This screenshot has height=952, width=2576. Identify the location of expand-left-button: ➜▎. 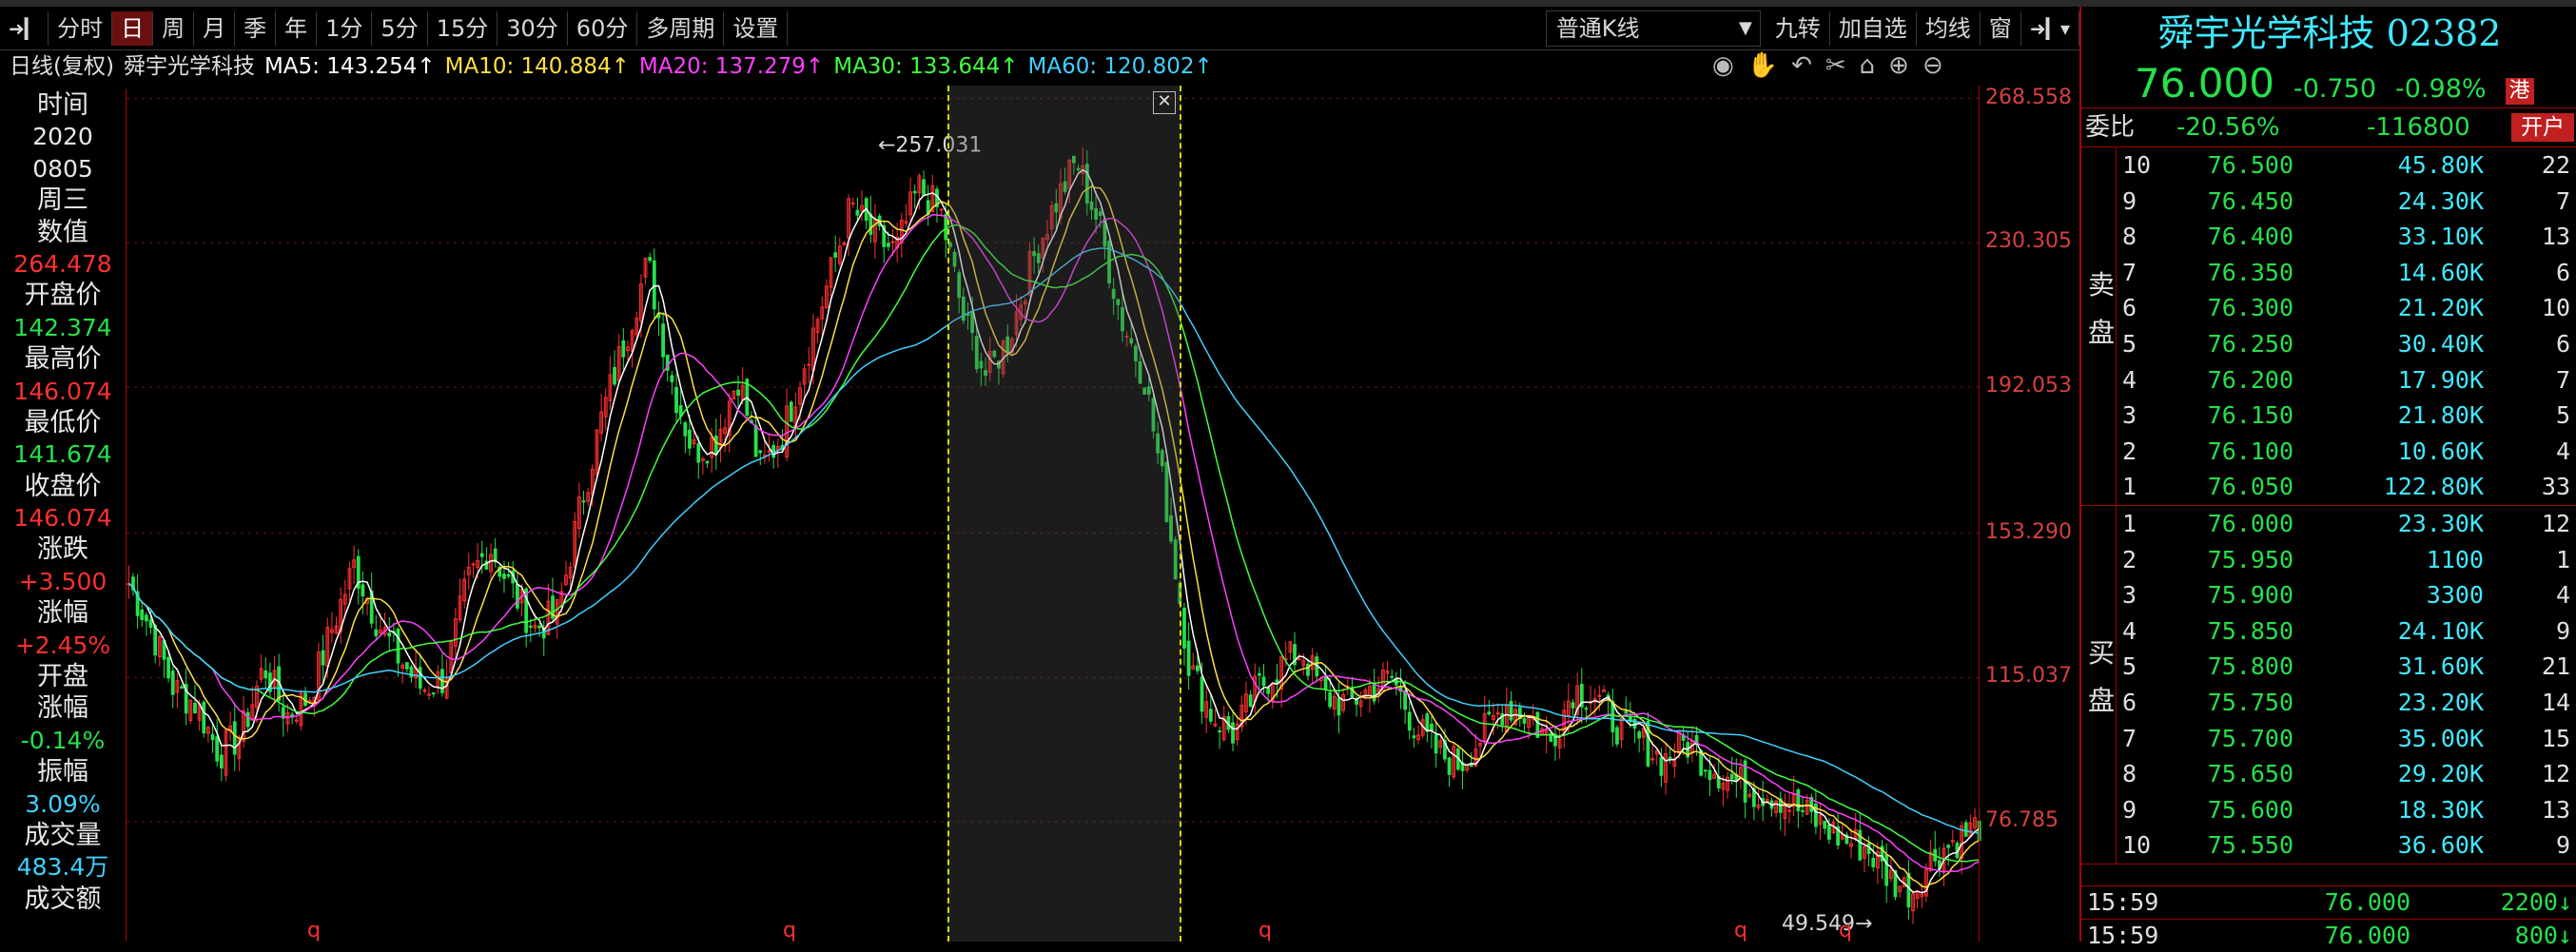
(25, 28).